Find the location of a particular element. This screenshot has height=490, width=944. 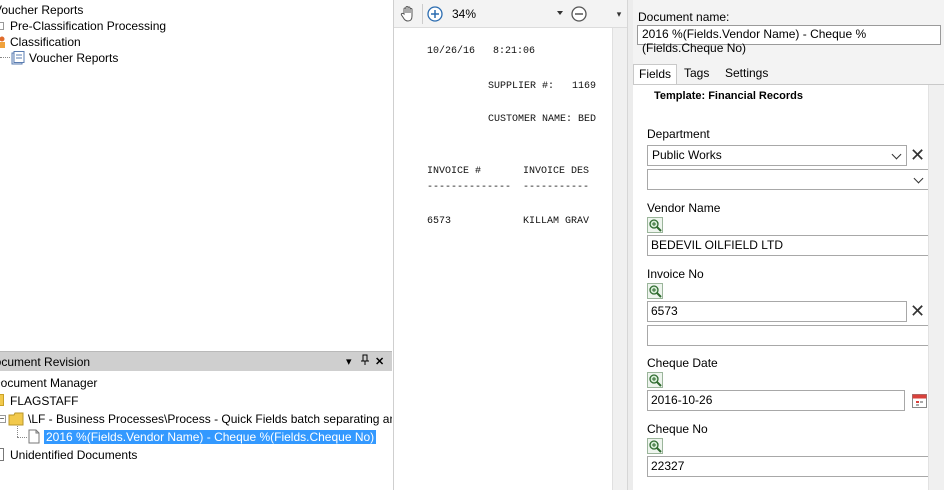

doc-text-line: -------------- ----------- is located at coordinates (508, 187).